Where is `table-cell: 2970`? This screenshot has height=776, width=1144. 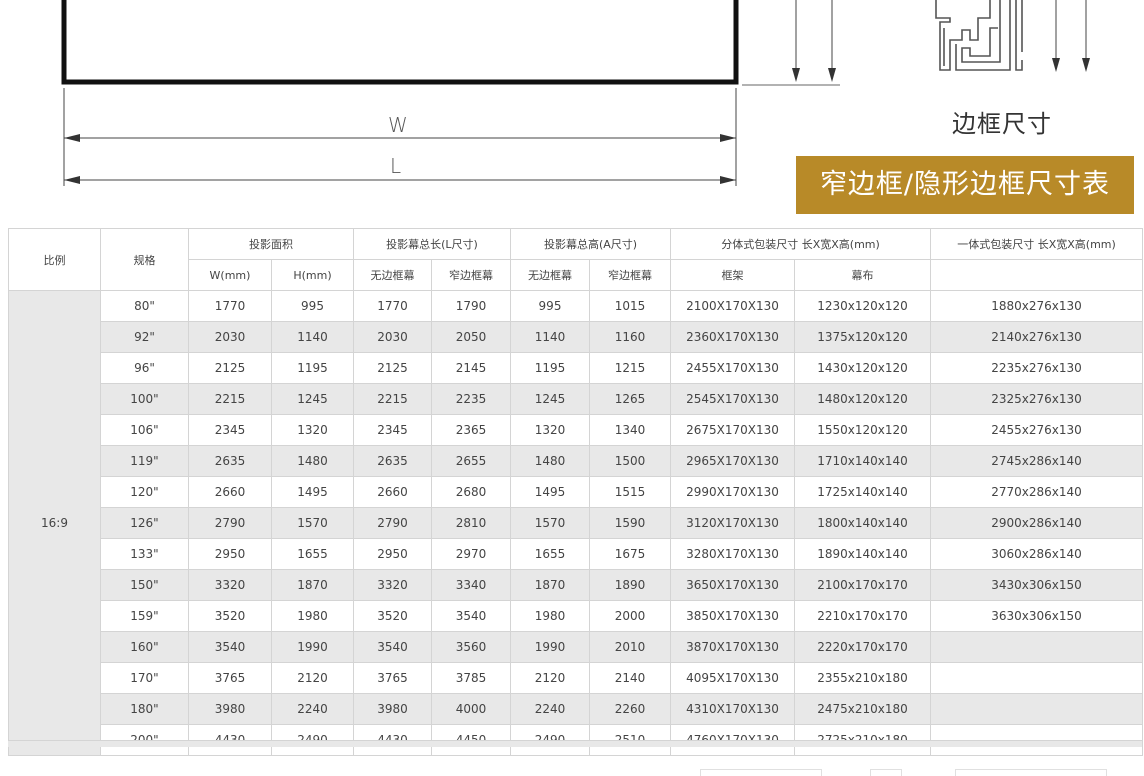 table-cell: 2970 is located at coordinates (471, 554).